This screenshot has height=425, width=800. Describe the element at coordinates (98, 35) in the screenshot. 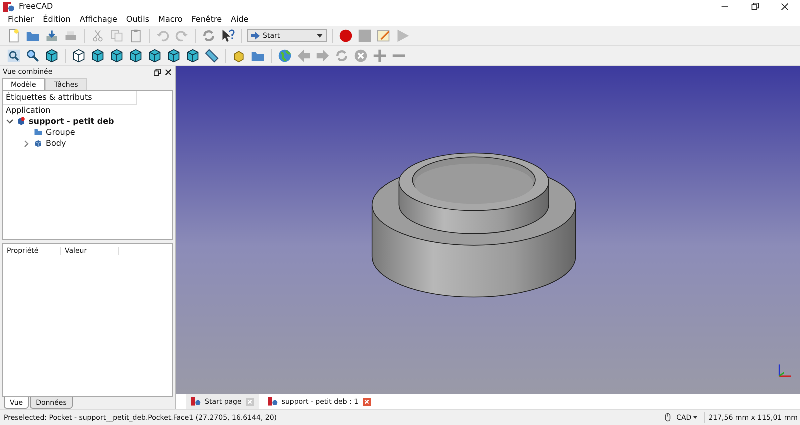

I see `cut-icon` at that location.